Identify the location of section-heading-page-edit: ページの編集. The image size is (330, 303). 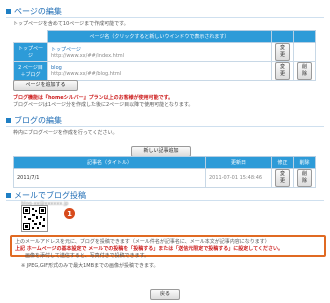
(34, 11).